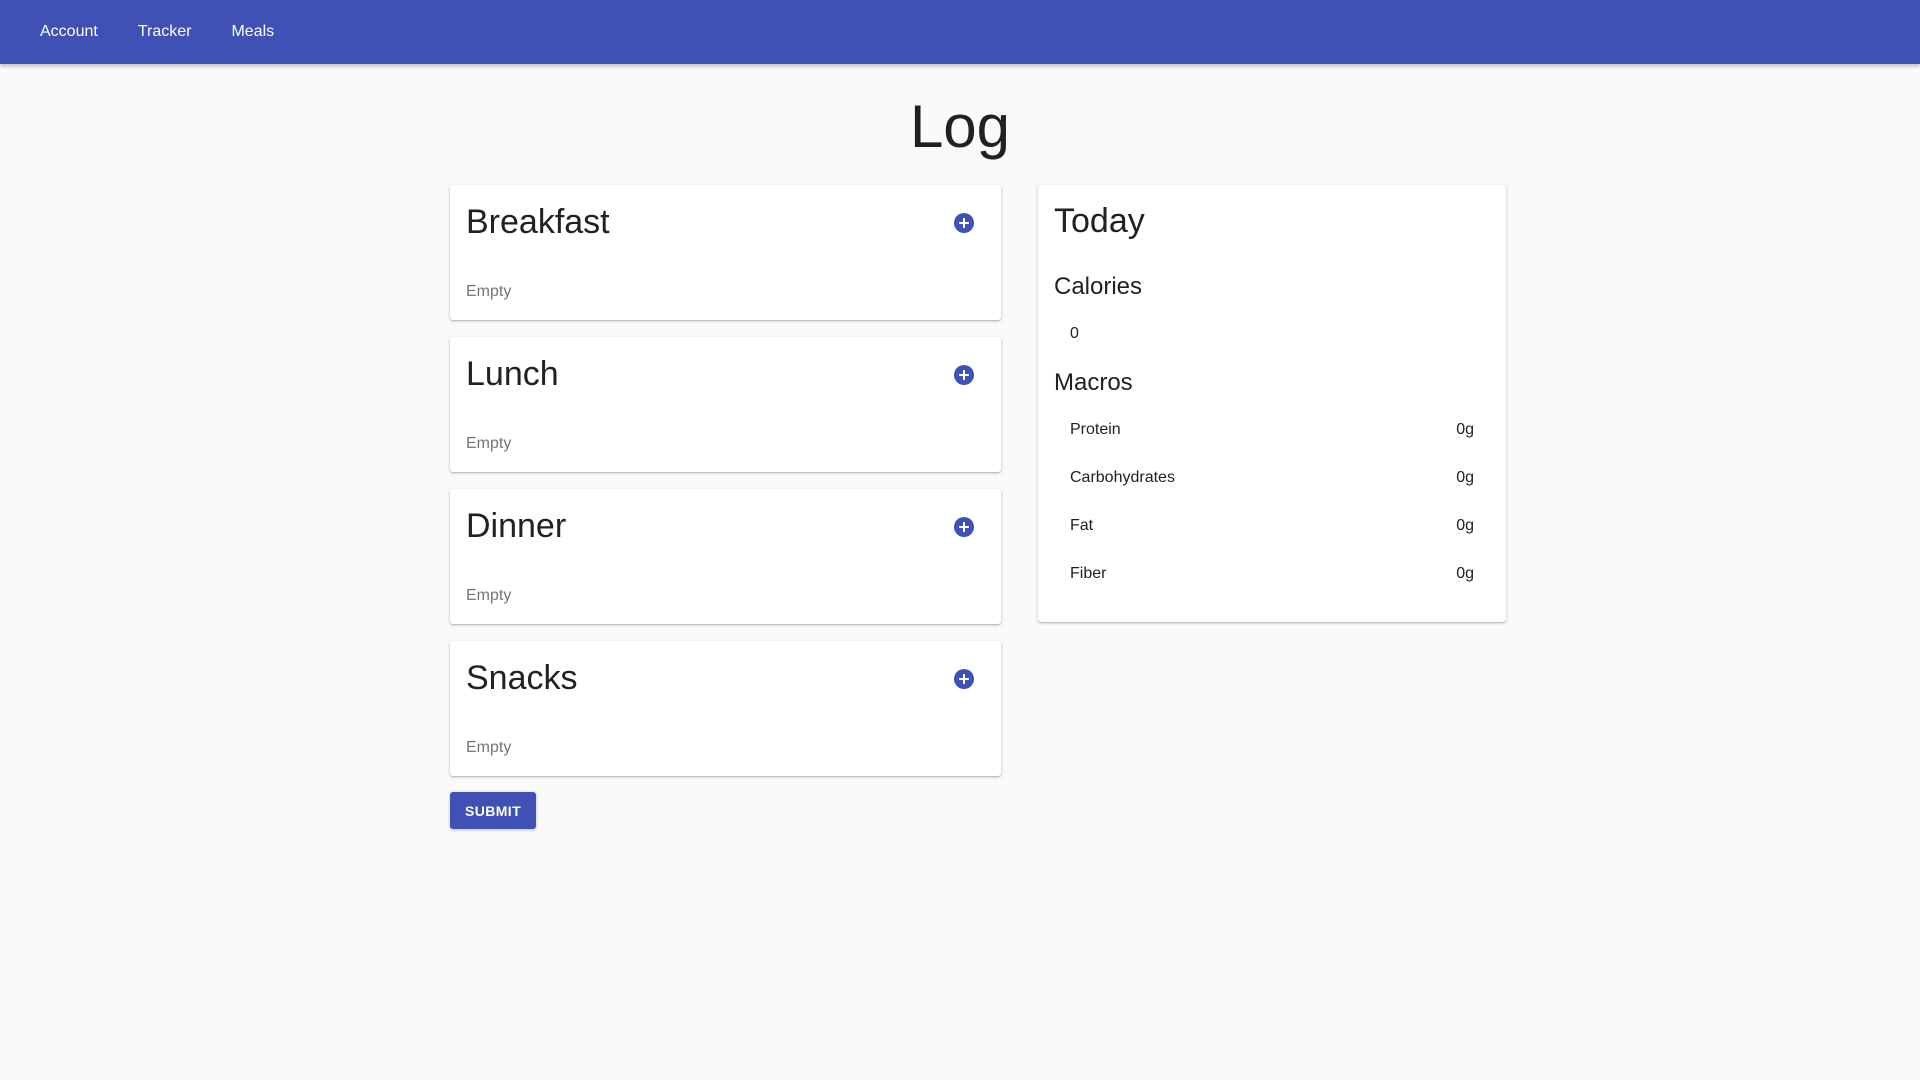  Describe the element at coordinates (1272, 529) in the screenshot. I see `macro-row-fat: Fat 0g` at that location.